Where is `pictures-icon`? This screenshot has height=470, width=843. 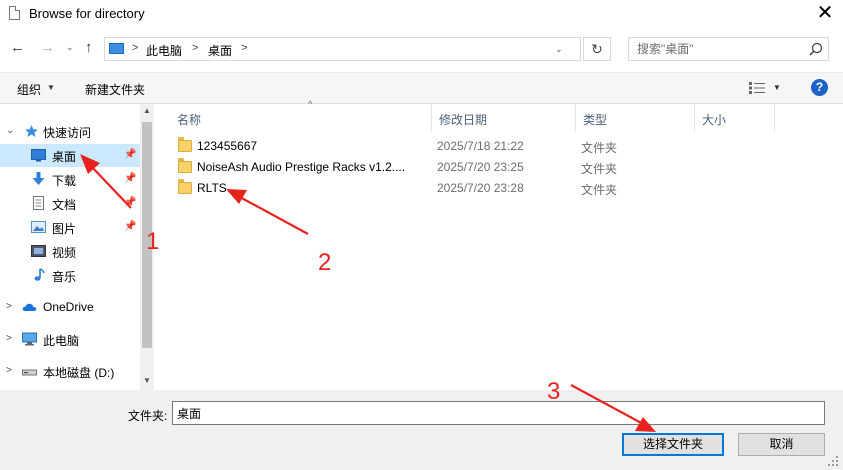 pictures-icon is located at coordinates (38, 227).